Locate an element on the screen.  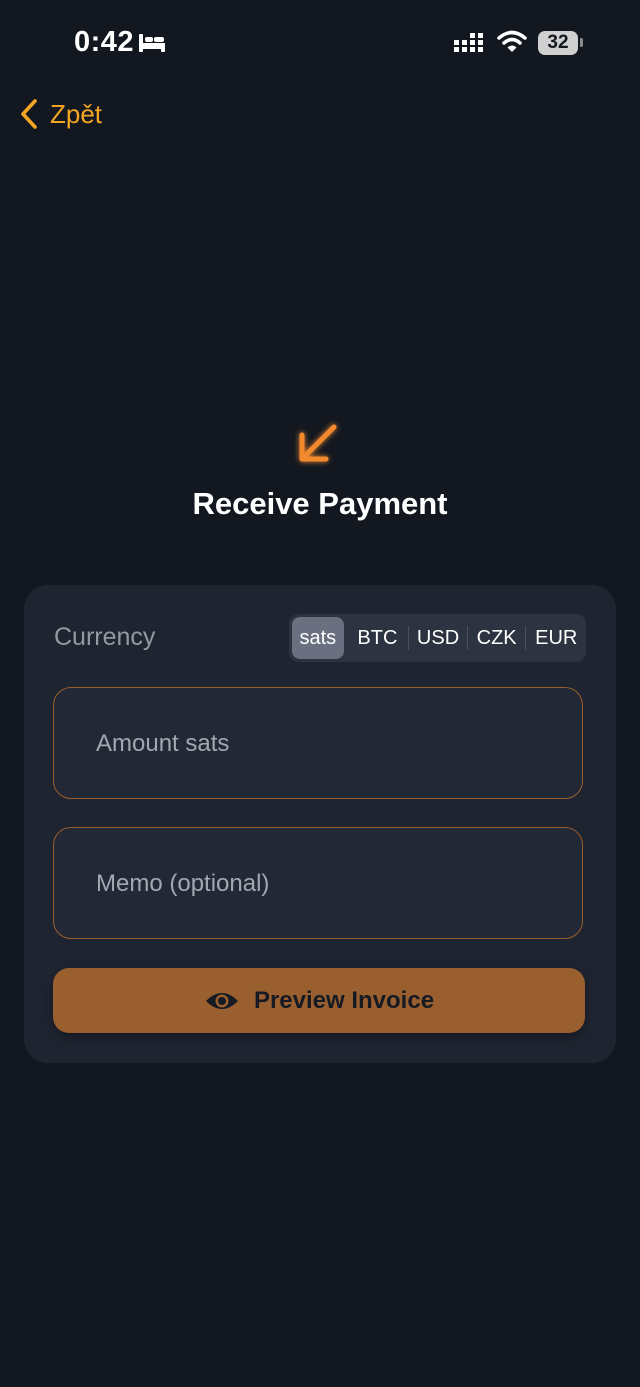
amount-field is located at coordinates (318, 743).